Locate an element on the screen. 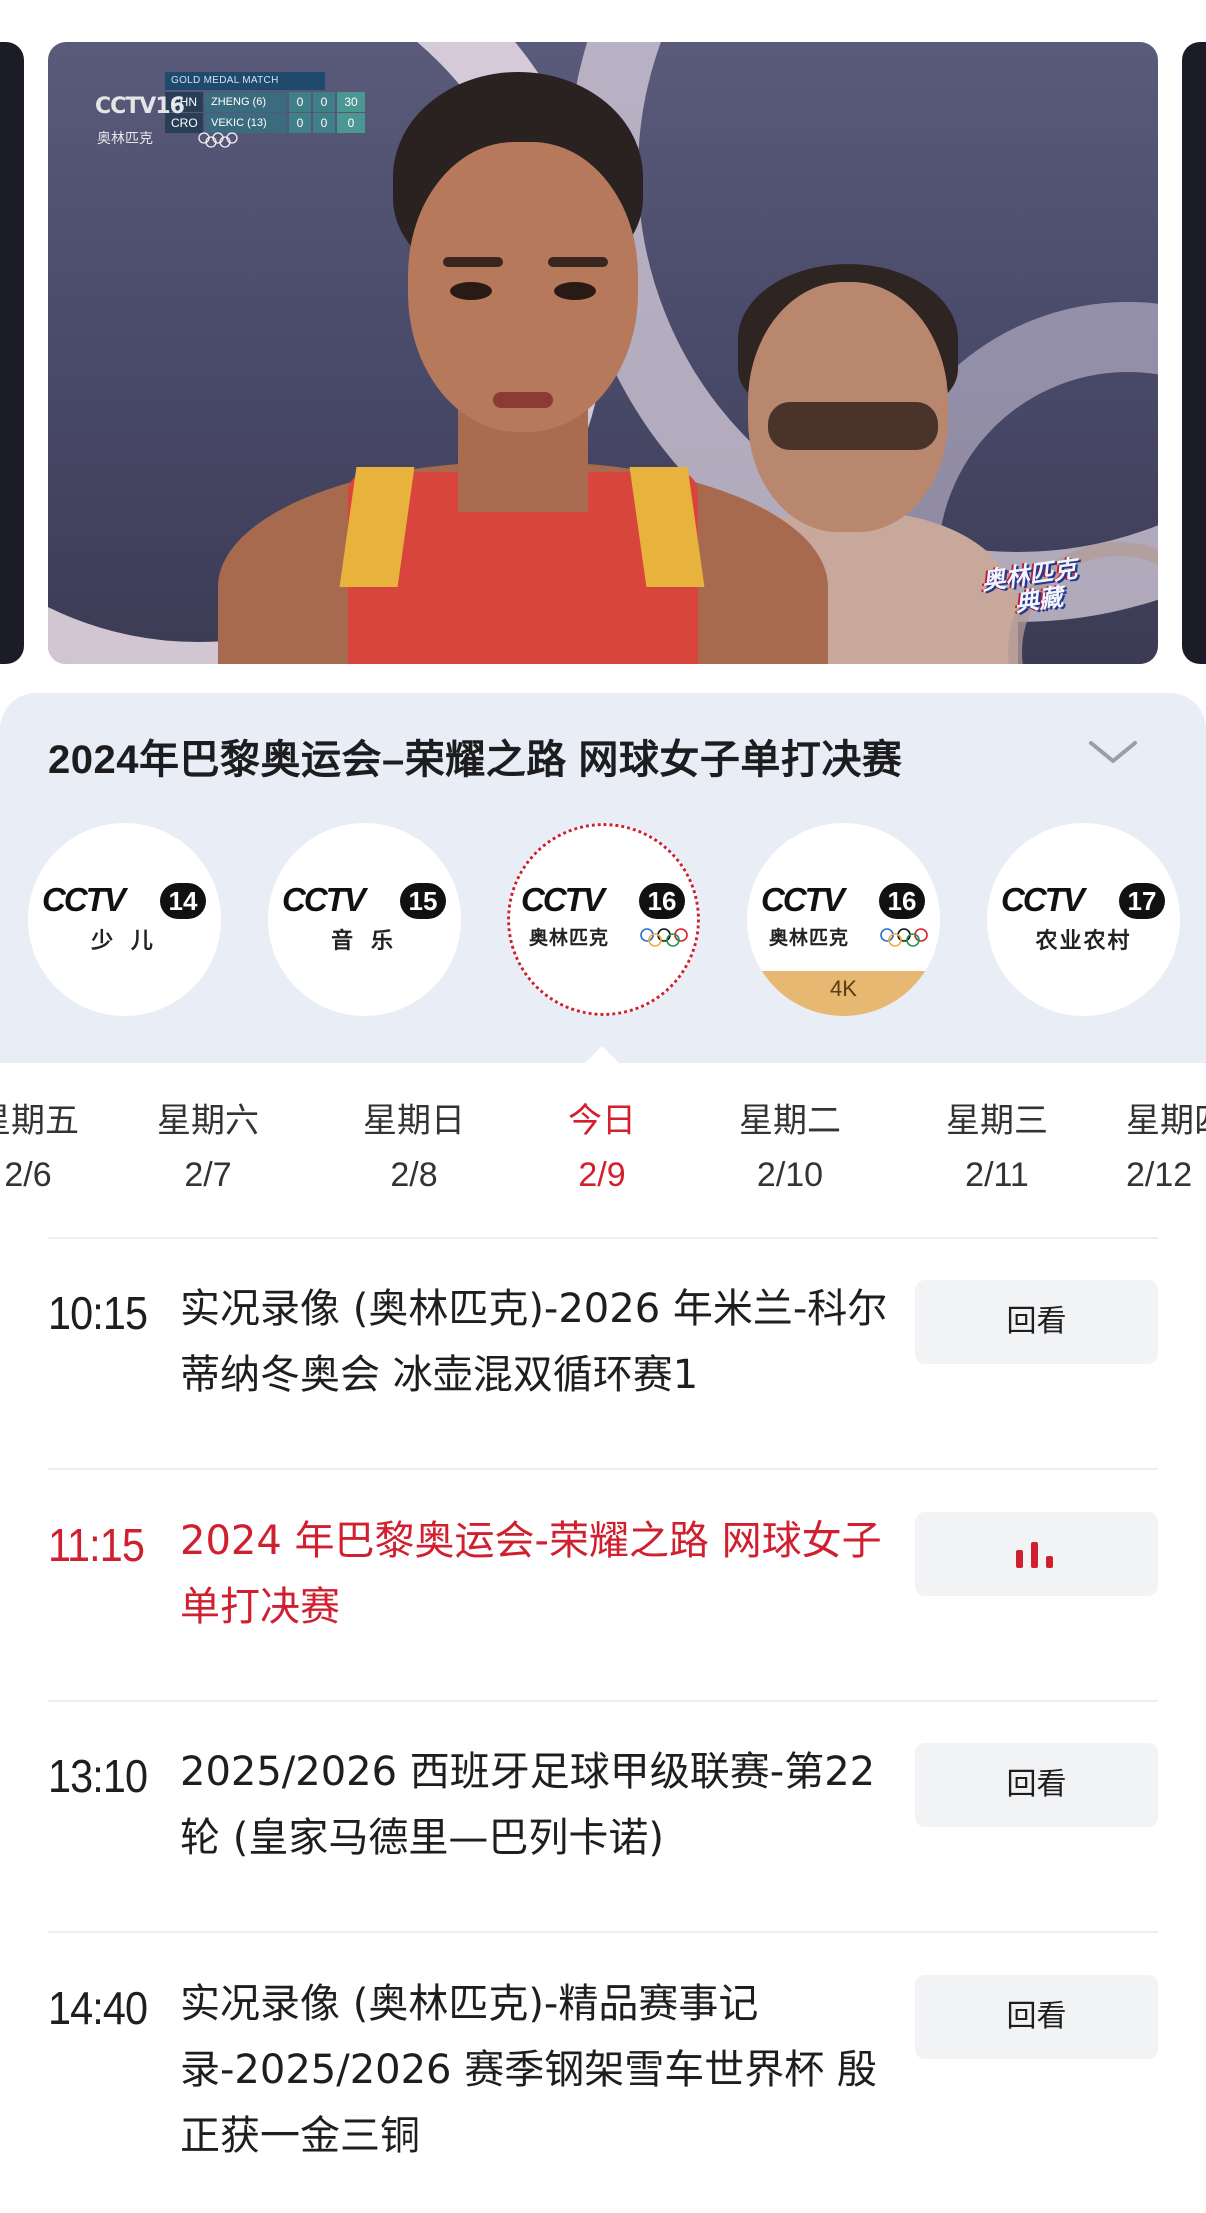 This screenshot has height=2213, width=1206. channel-cctv17: CCTV 17 农业农村 is located at coordinates (1083, 919).